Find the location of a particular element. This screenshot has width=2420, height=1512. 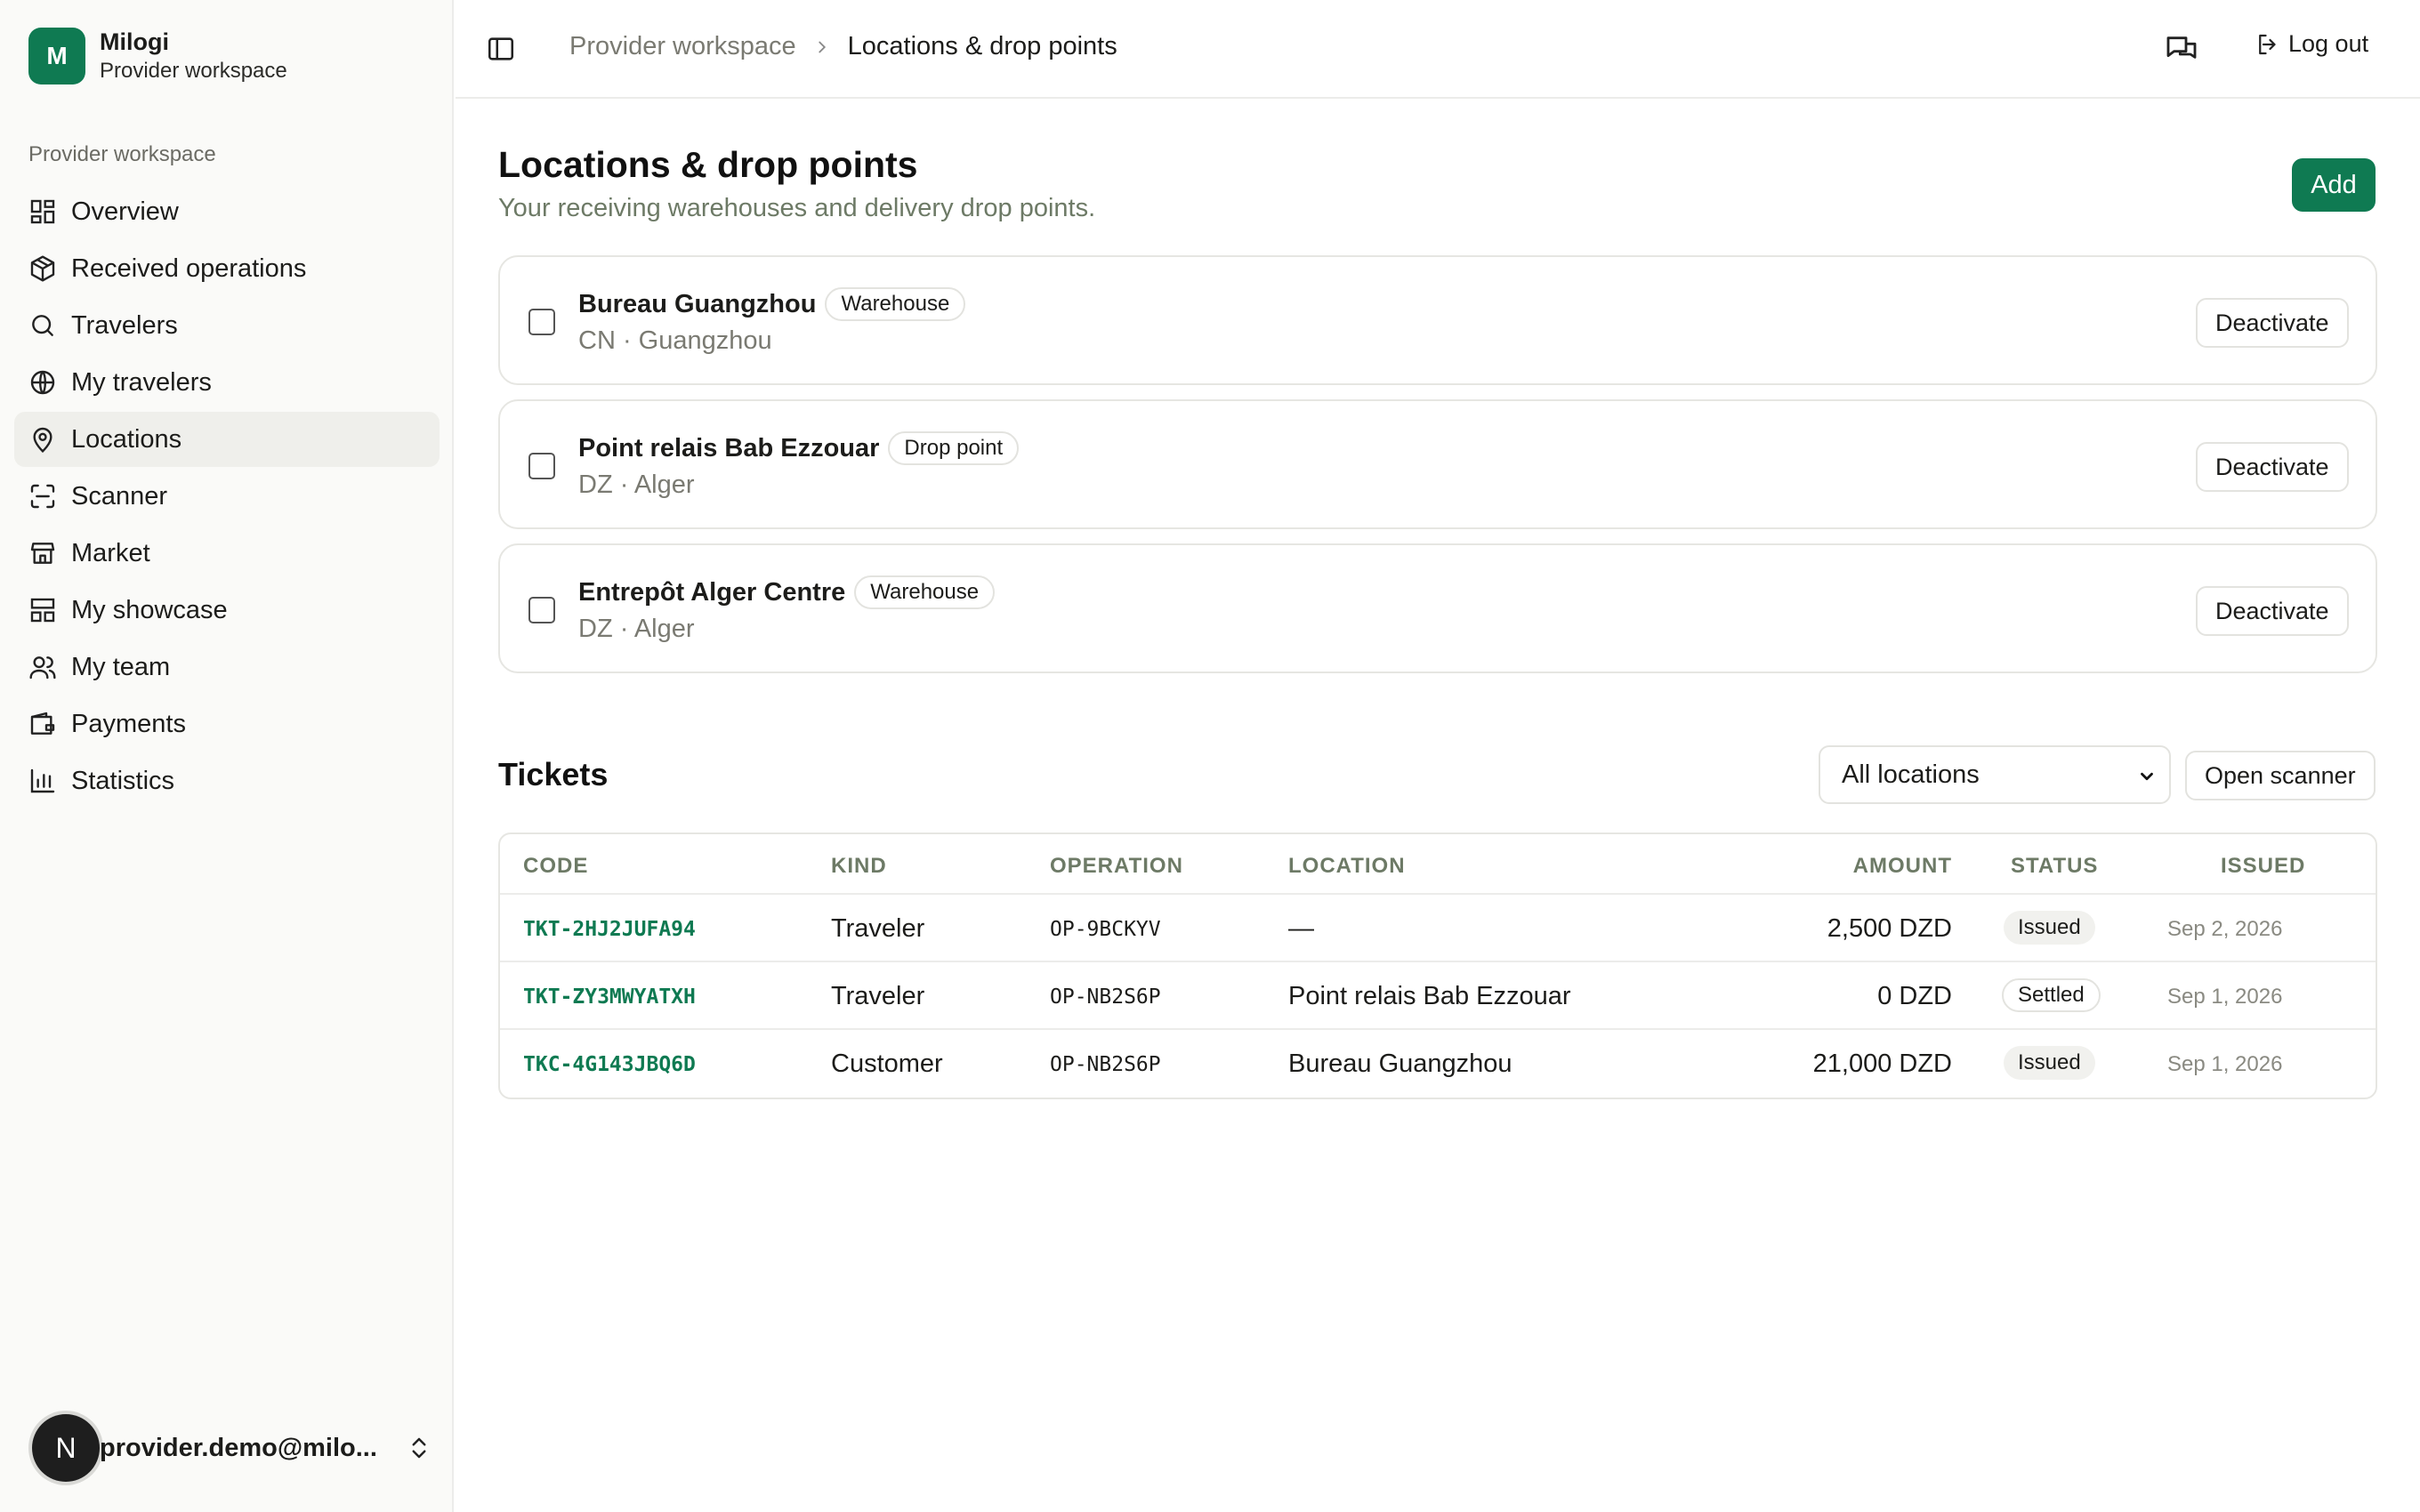

logout-button: Log out is located at coordinates (2311, 44).